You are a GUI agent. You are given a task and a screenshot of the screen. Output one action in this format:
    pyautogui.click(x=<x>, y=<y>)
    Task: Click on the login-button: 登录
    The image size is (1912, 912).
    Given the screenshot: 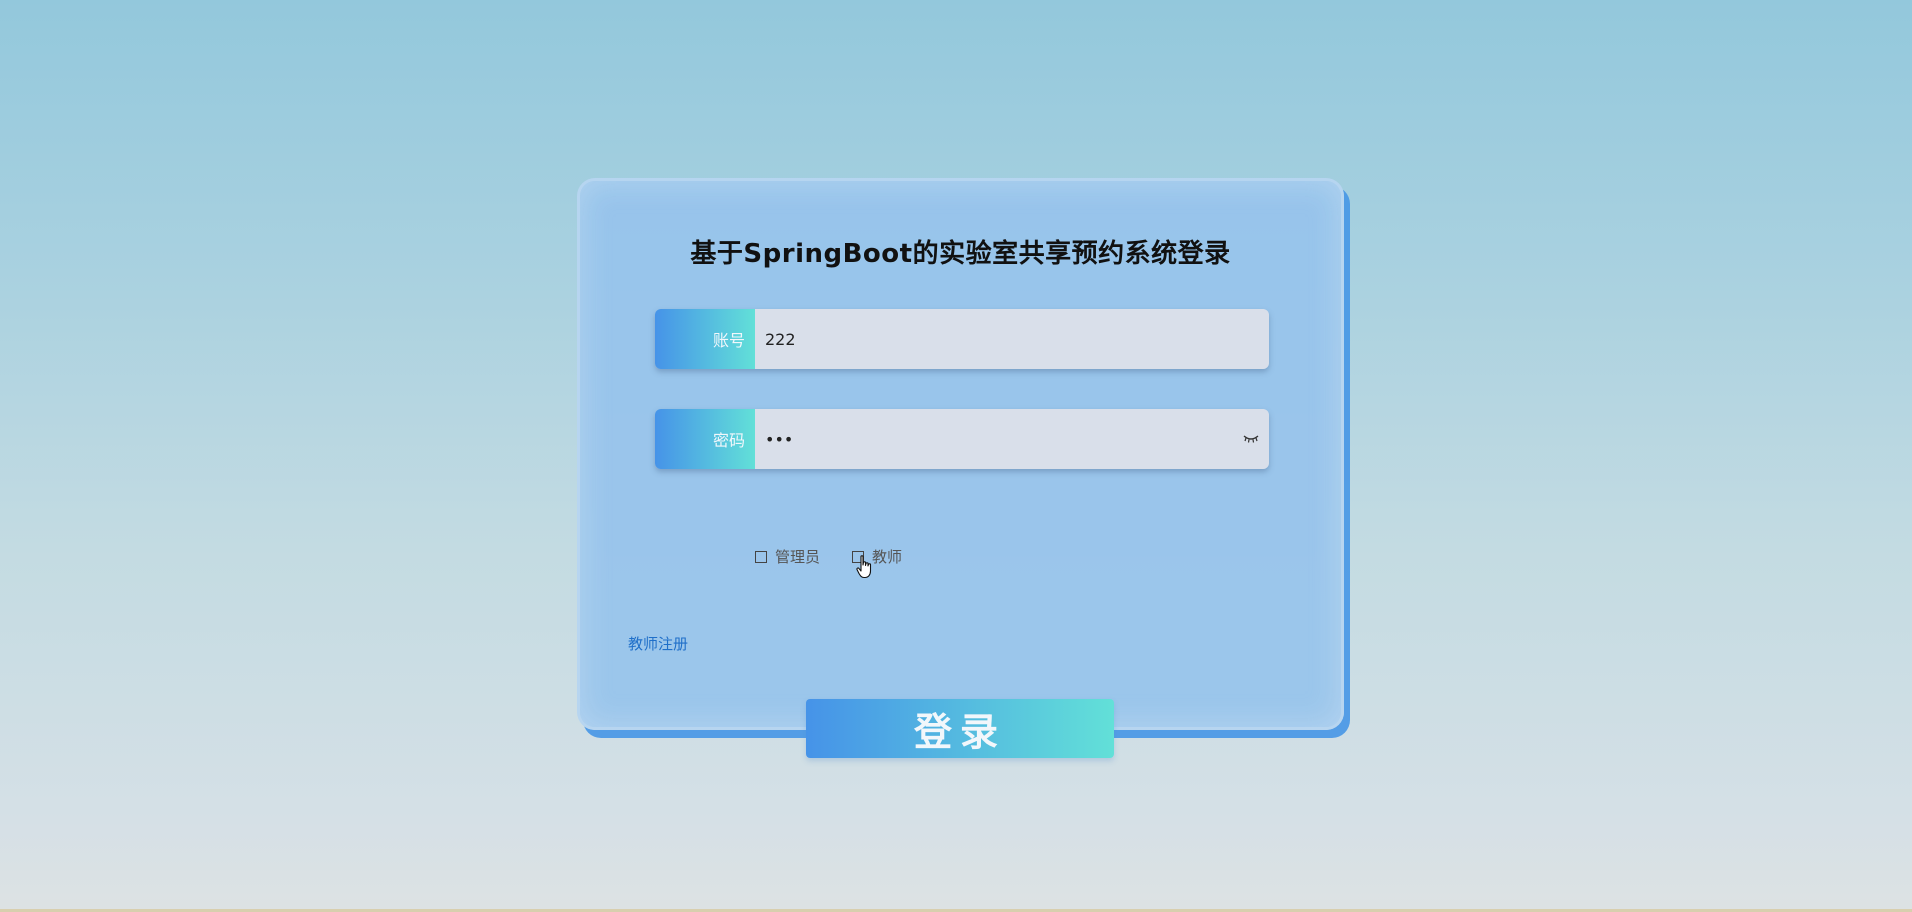 What is the action you would take?
    pyautogui.click(x=960, y=728)
    